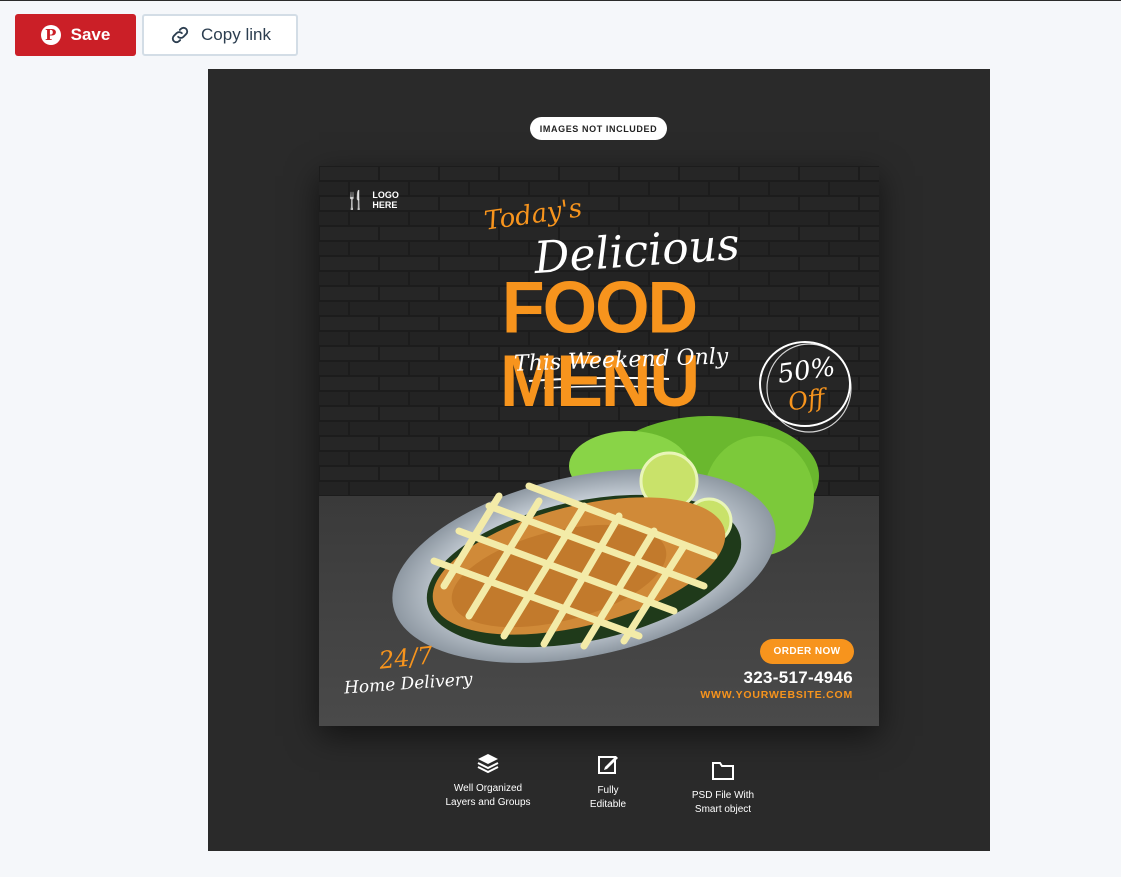  I want to click on logo-line2: HERE, so click(385, 205).